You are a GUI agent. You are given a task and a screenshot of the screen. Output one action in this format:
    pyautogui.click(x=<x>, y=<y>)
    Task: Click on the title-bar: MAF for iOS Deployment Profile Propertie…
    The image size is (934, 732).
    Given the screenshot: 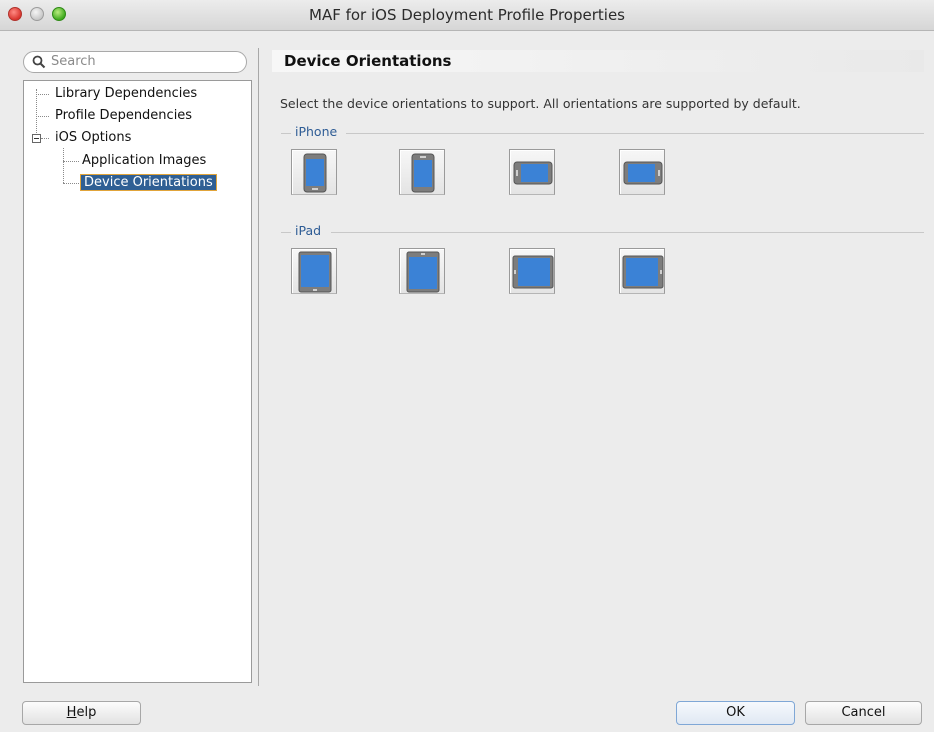 What is the action you would take?
    pyautogui.click(x=467, y=15)
    